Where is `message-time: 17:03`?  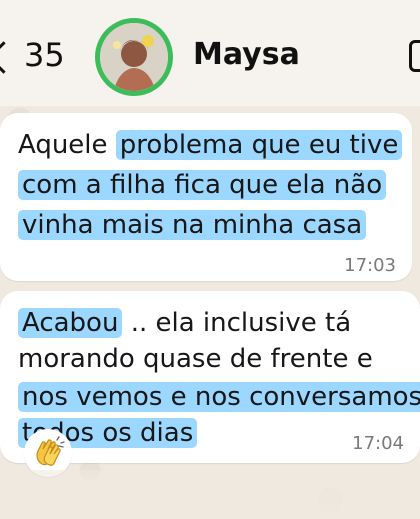
message-time: 17:03 is located at coordinates (370, 265).